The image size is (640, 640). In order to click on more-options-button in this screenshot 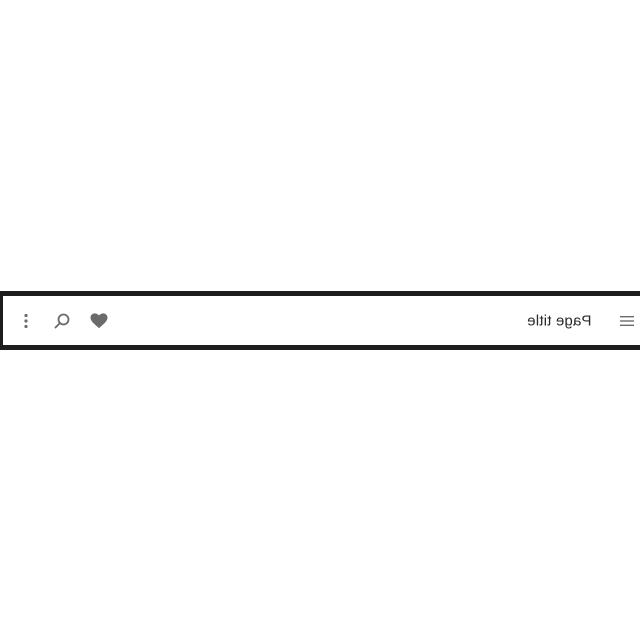, I will do `click(26, 321)`.